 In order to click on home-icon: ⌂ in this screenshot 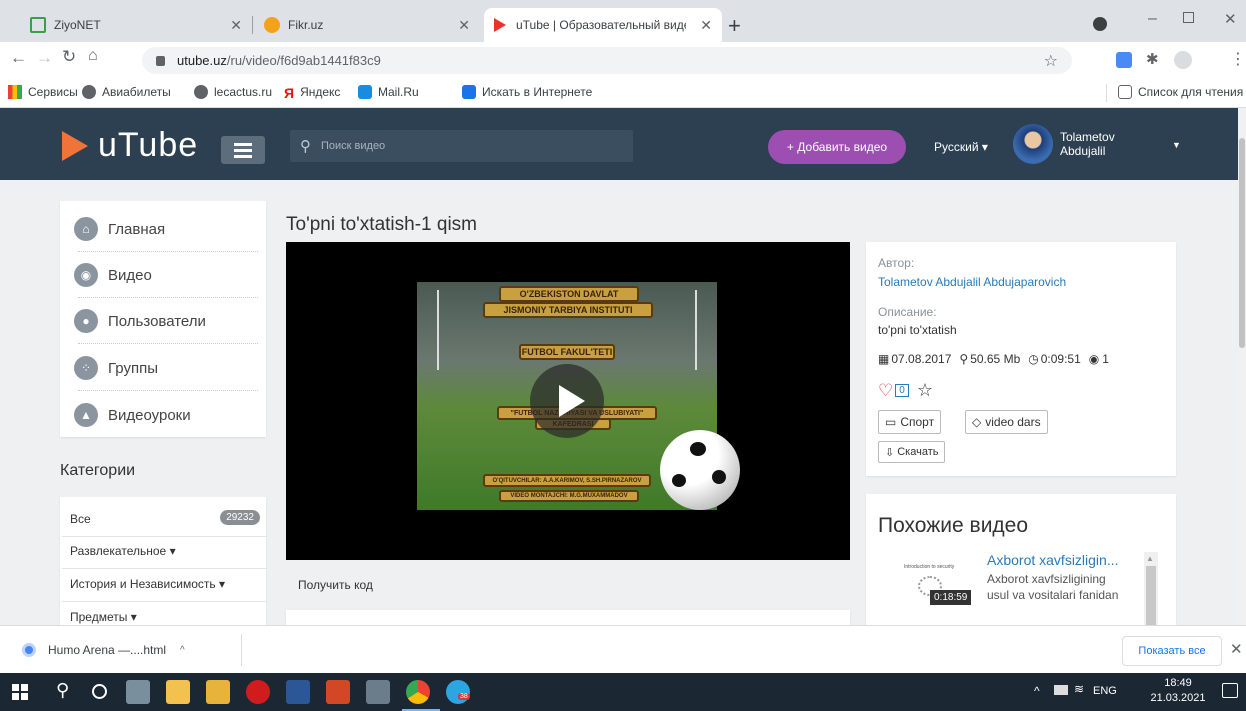, I will do `click(93, 56)`.